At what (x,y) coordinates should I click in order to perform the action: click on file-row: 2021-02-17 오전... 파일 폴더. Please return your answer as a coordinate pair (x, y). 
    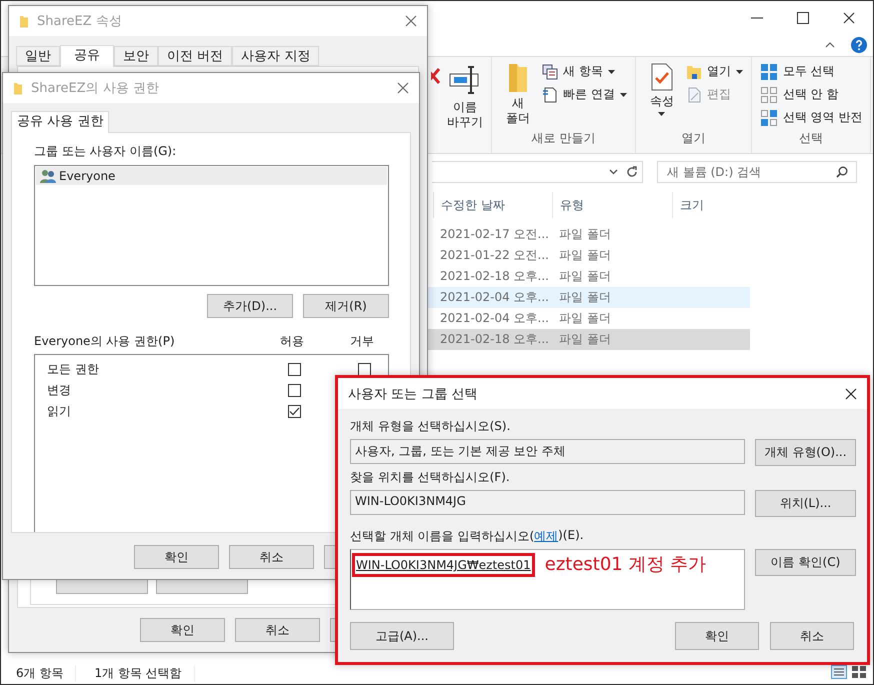
    Looking at the image, I should click on (589, 234).